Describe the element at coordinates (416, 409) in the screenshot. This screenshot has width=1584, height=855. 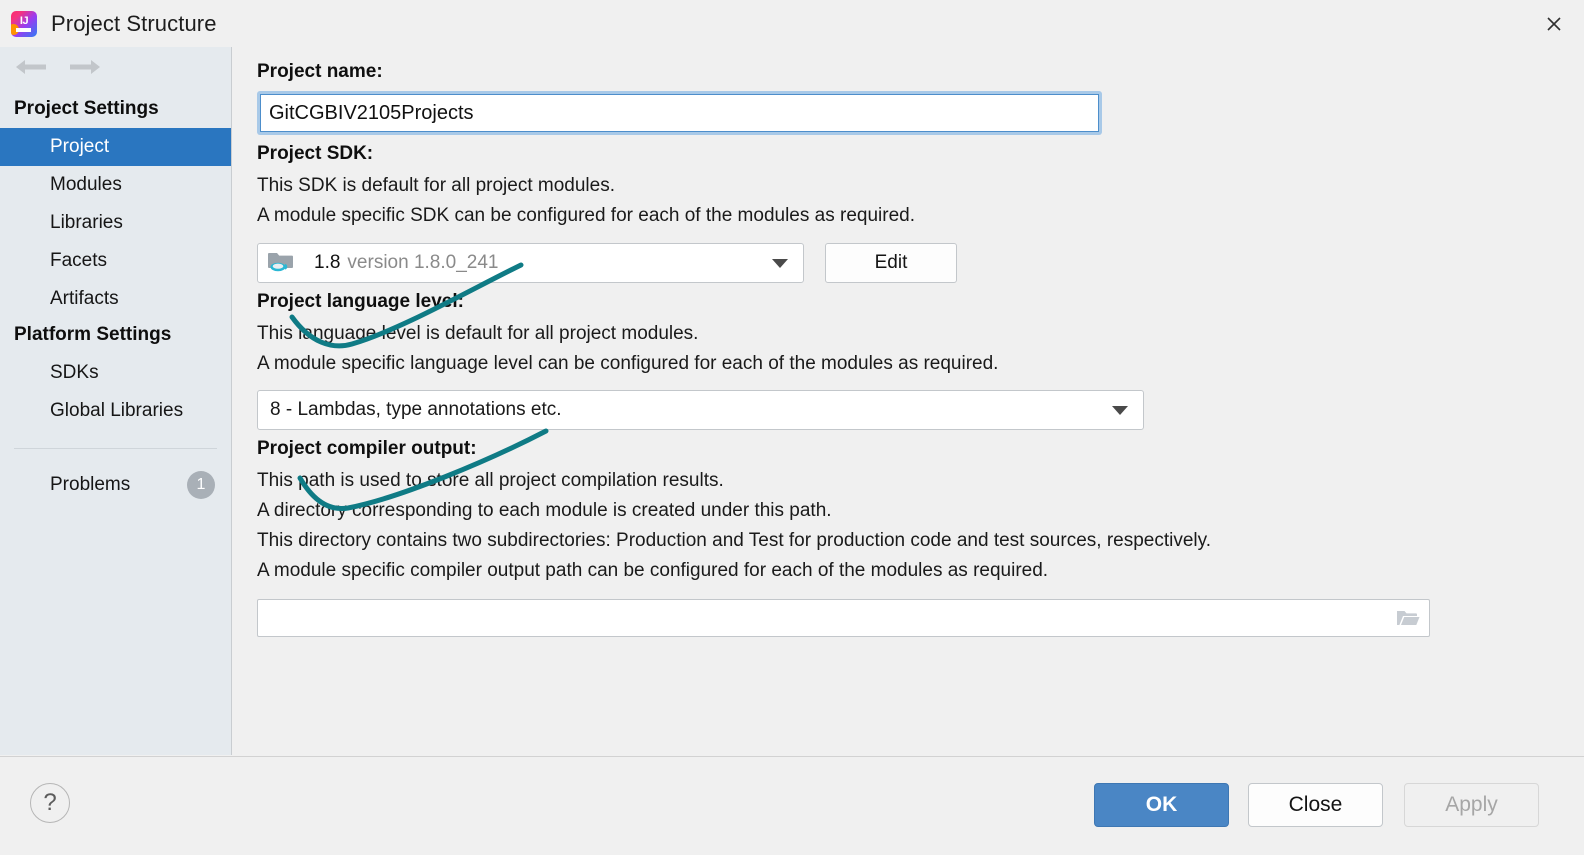
I see `language-level-value: 8 - Lambdas, type annotations etc.` at that location.